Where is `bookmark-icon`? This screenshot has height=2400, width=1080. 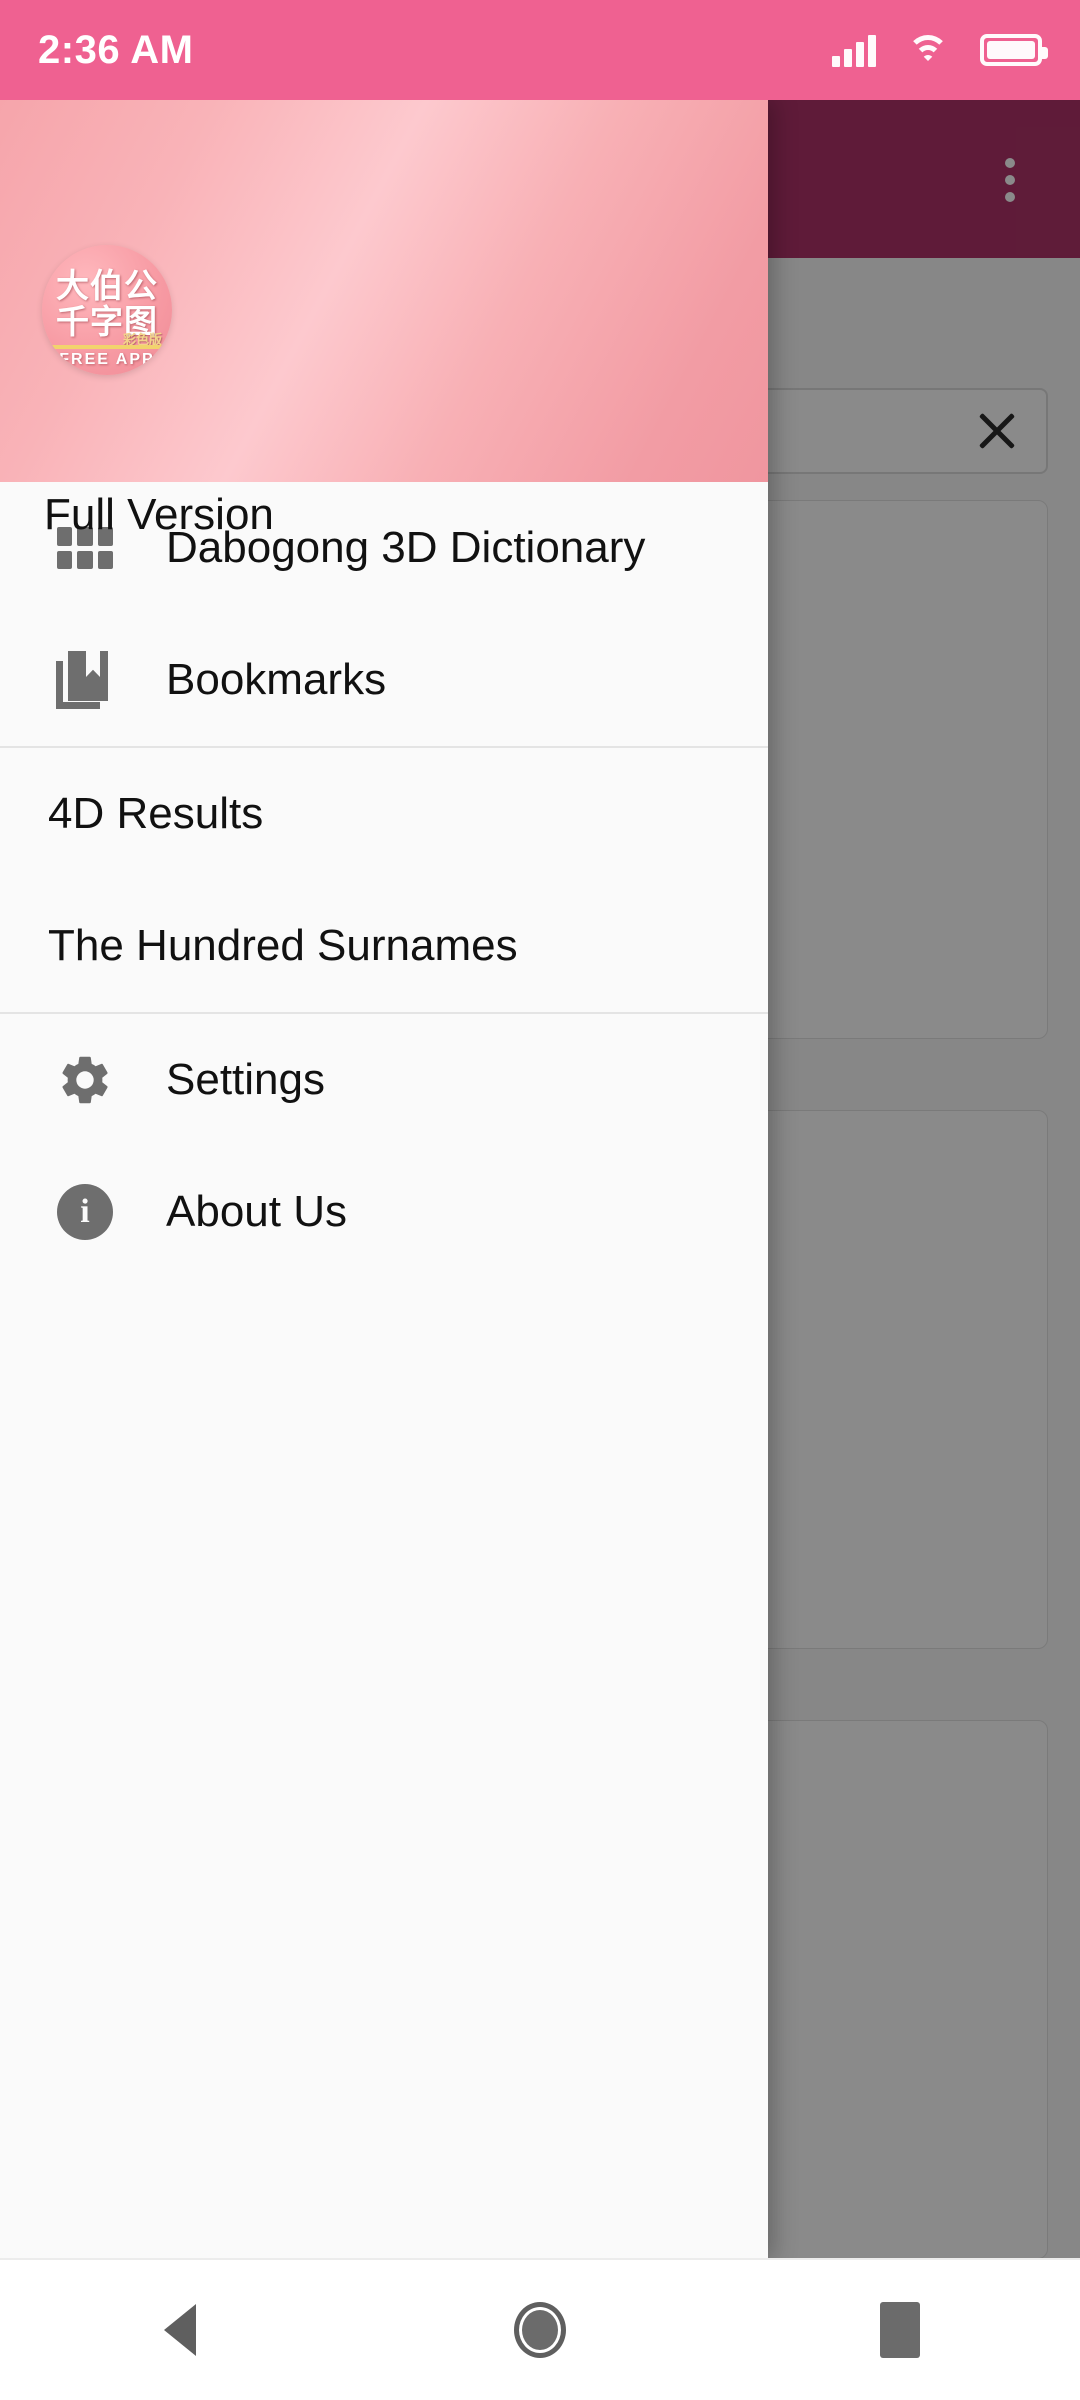 bookmark-icon is located at coordinates (85, 680).